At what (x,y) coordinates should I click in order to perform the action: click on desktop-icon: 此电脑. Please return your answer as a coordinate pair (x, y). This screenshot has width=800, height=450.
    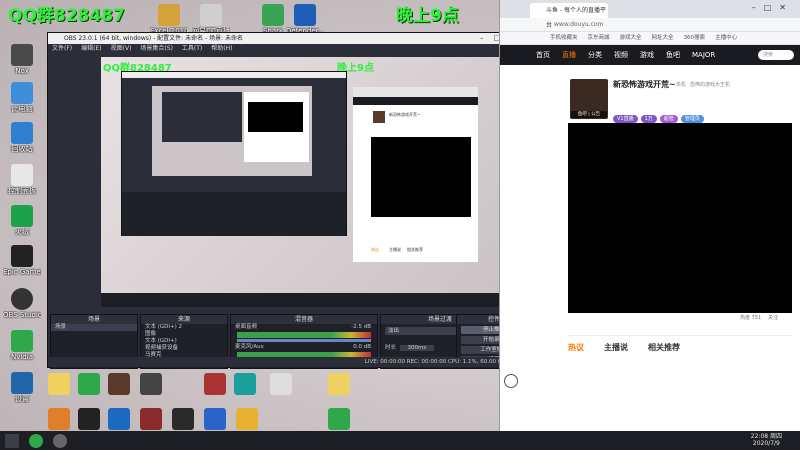
    Looking at the image, I should click on (22, 97).